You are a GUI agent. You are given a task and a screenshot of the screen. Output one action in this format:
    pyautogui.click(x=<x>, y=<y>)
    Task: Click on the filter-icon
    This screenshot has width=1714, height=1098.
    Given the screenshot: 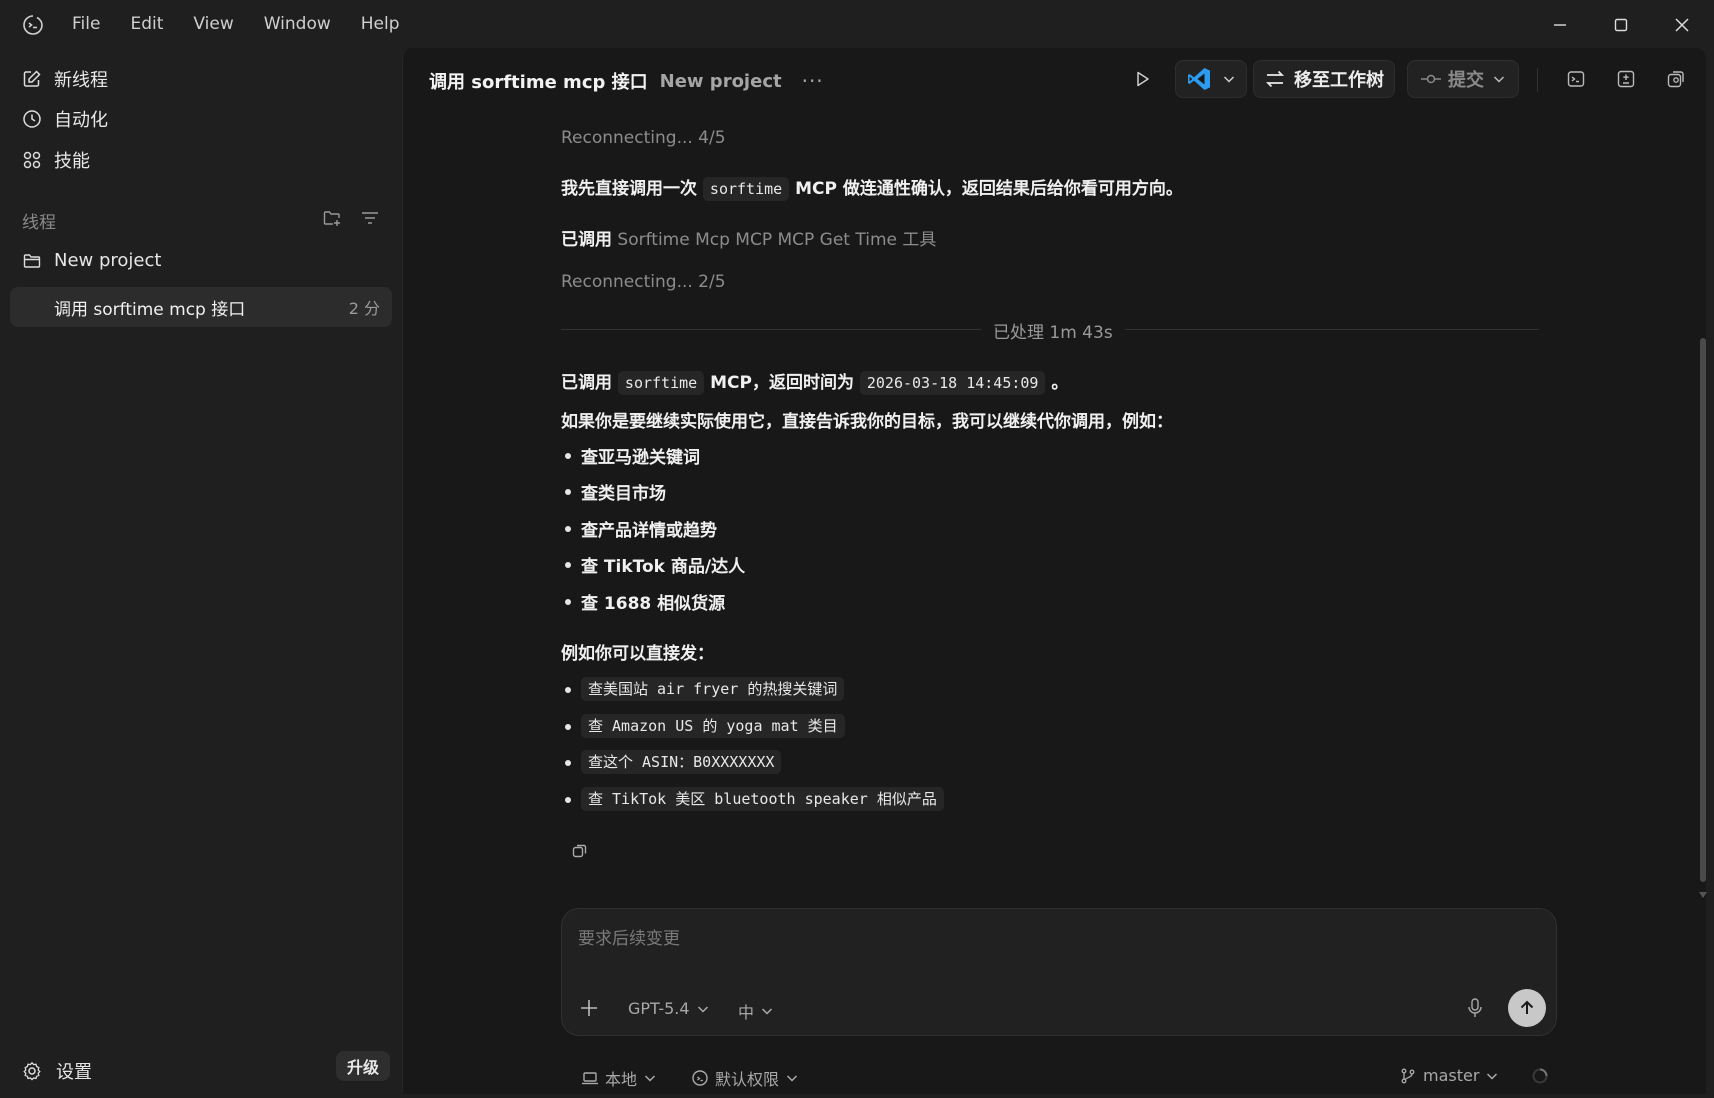 What is the action you would take?
    pyautogui.click(x=370, y=218)
    